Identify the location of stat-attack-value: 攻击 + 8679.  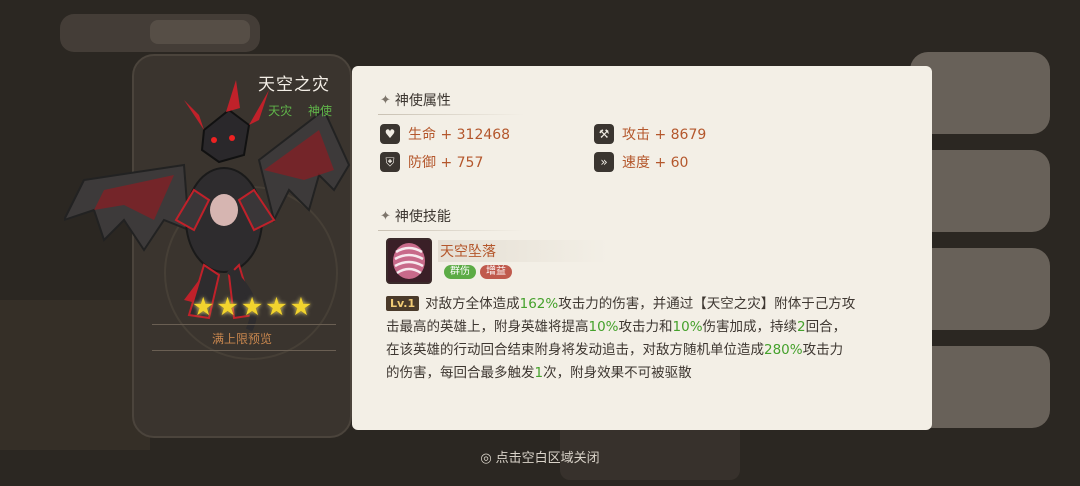
(664, 135).